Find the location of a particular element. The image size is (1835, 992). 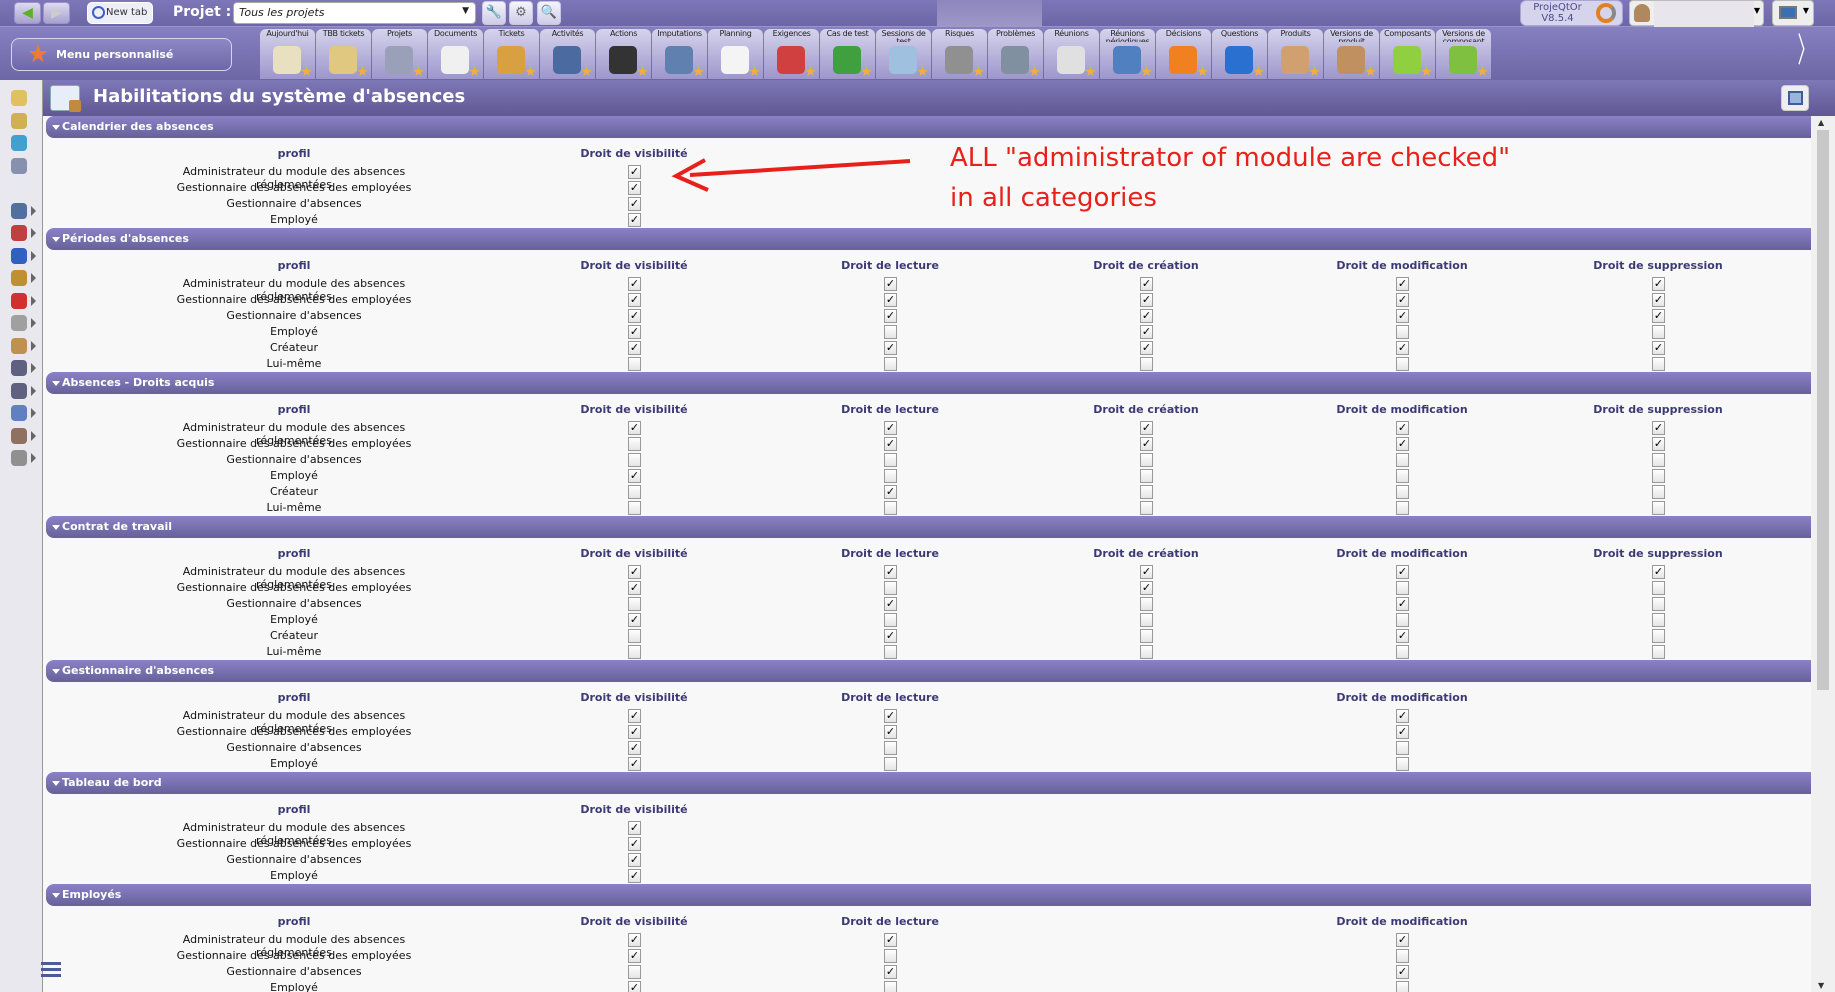

toolbar-button: Sessions de test is located at coordinates (903, 54).